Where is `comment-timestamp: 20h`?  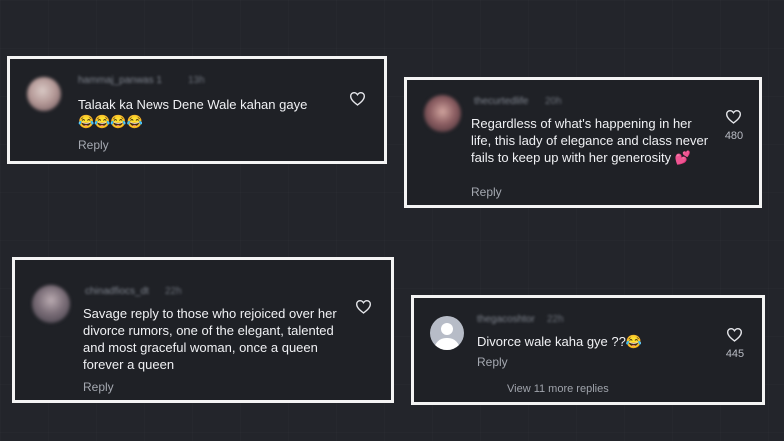 comment-timestamp: 20h is located at coordinates (553, 101).